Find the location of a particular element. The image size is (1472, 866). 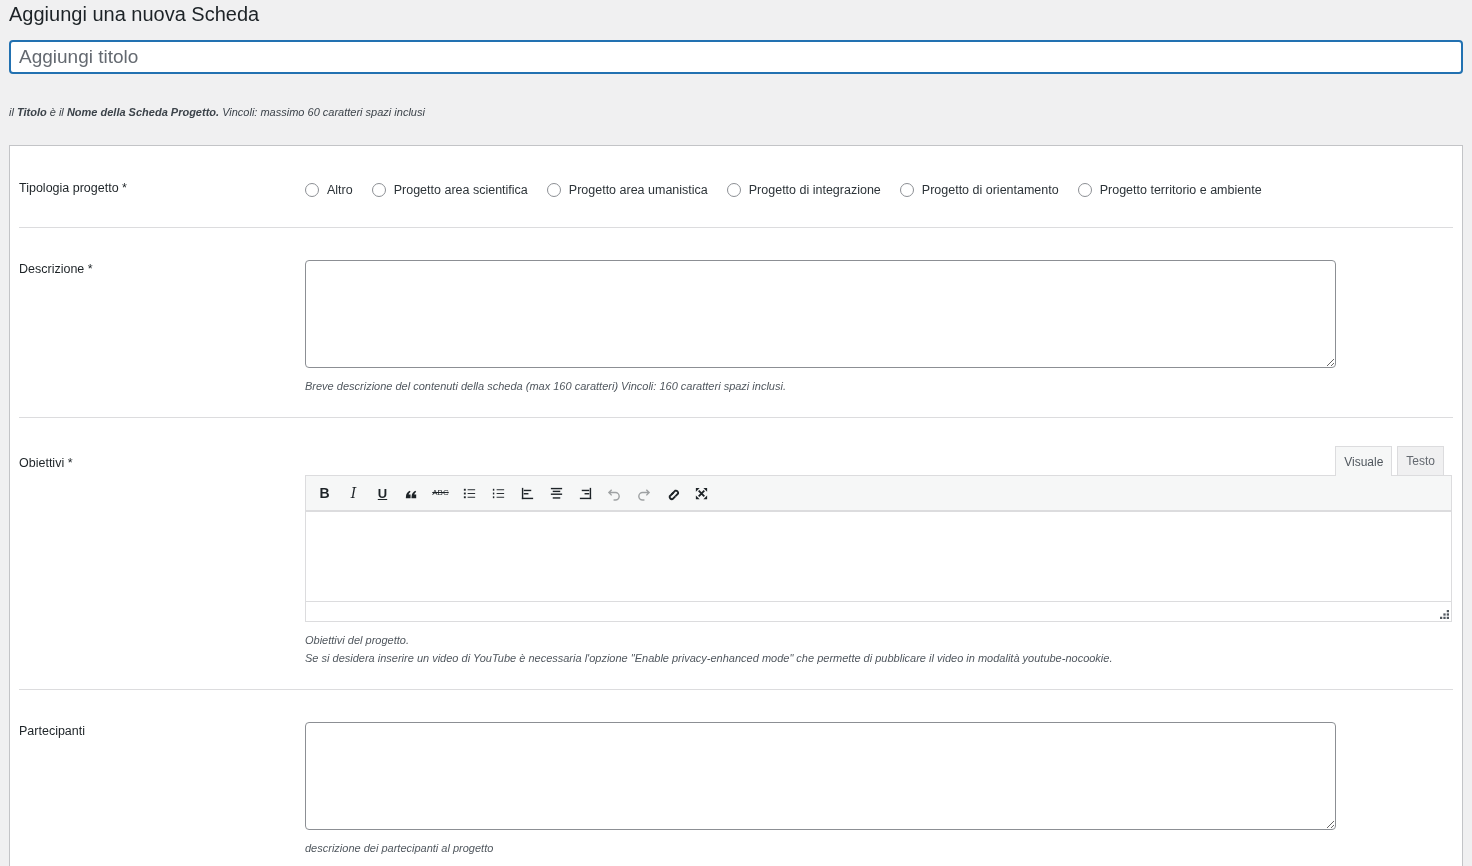

help-text: Obiettivi del progetto. is located at coordinates (357, 641).